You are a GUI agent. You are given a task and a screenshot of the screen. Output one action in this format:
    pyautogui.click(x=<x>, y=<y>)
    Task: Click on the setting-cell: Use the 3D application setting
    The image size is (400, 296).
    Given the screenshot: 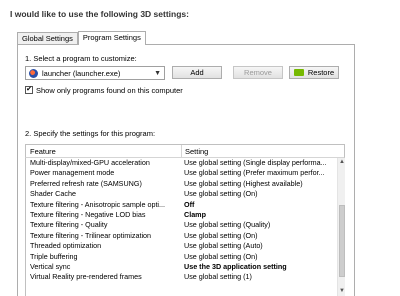 What is the action you would take?
    pyautogui.click(x=259, y=267)
    